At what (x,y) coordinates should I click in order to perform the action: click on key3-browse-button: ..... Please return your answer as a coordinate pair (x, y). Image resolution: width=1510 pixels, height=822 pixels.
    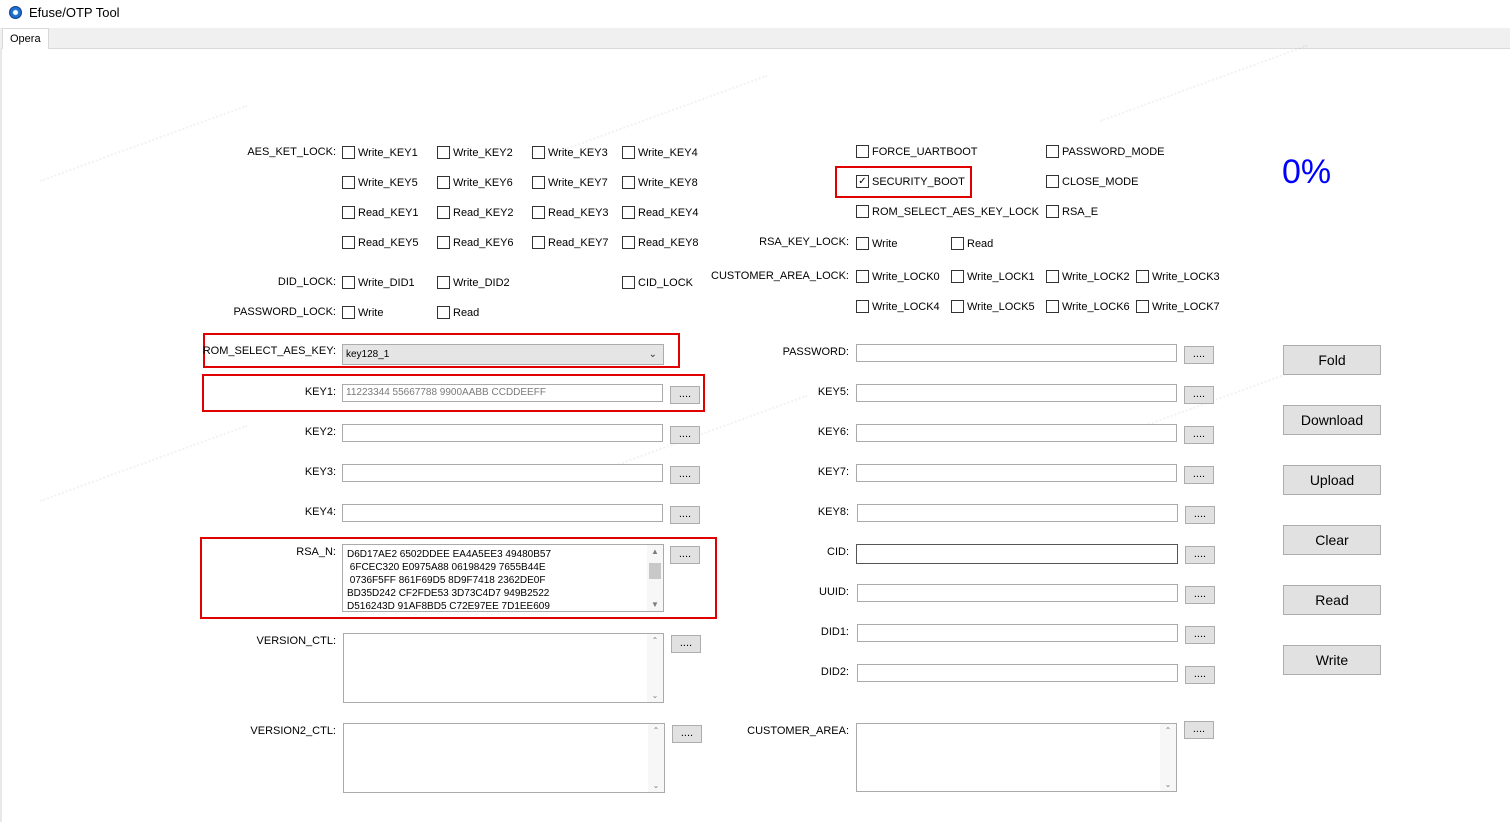
    Looking at the image, I should click on (685, 475).